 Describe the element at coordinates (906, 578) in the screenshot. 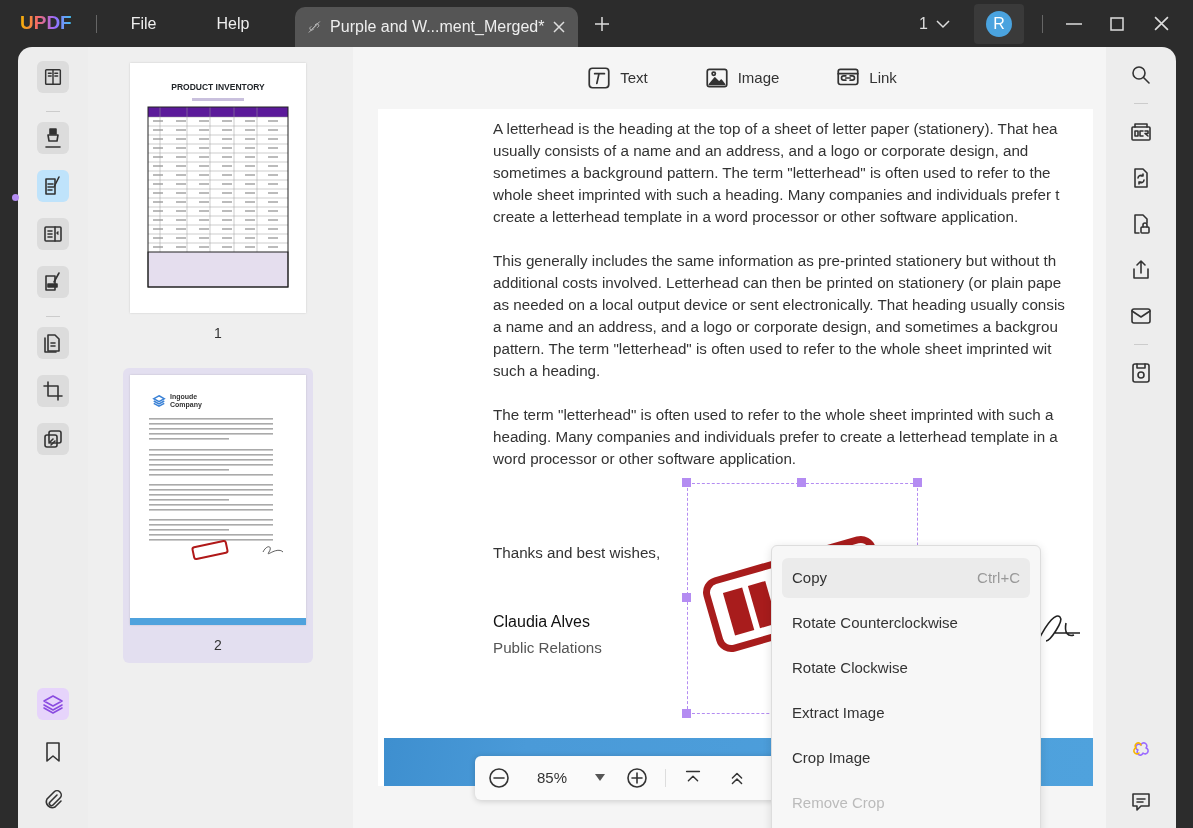

I see `menu-item: Copy Ctrl+C` at that location.